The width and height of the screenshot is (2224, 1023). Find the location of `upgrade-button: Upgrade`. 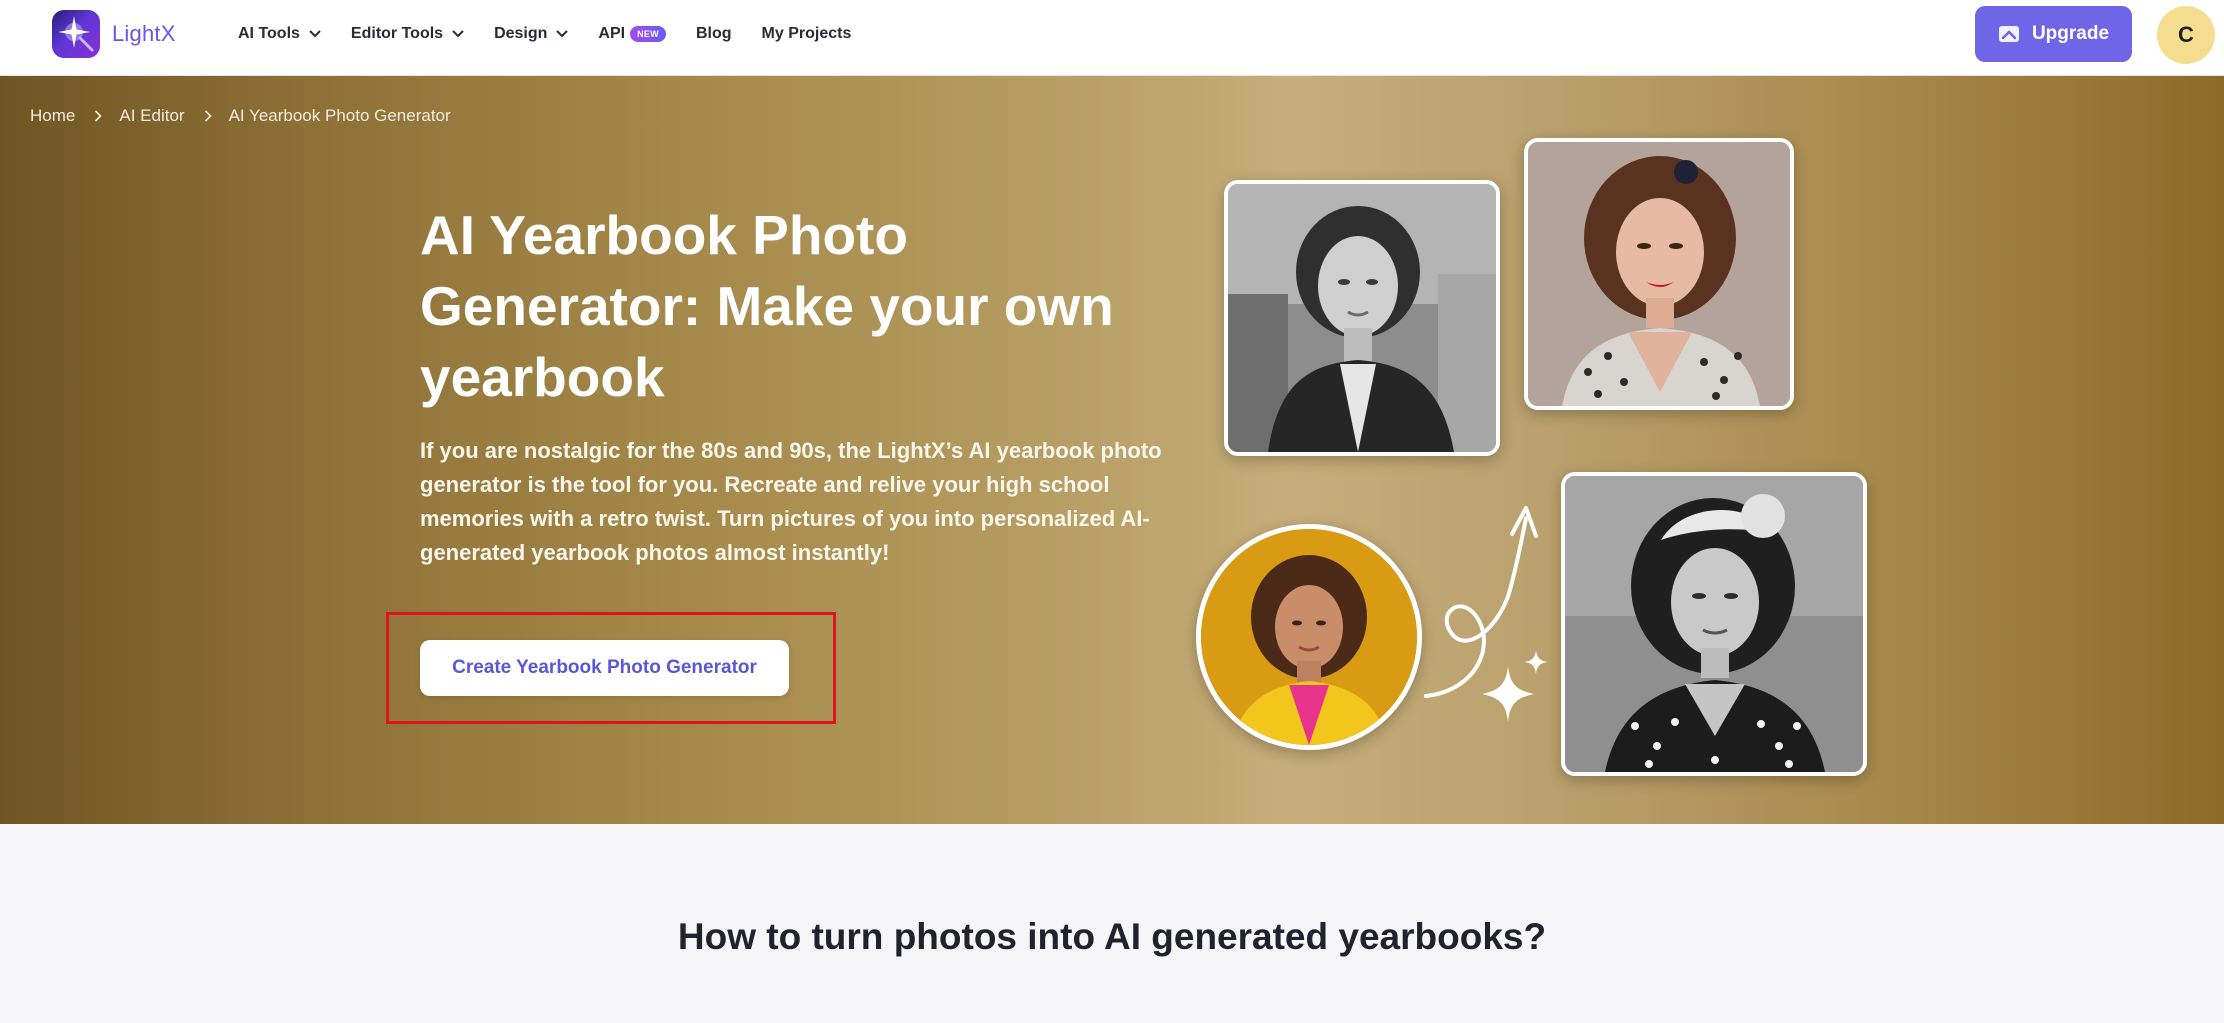

upgrade-button: Upgrade is located at coordinates (2053, 34).